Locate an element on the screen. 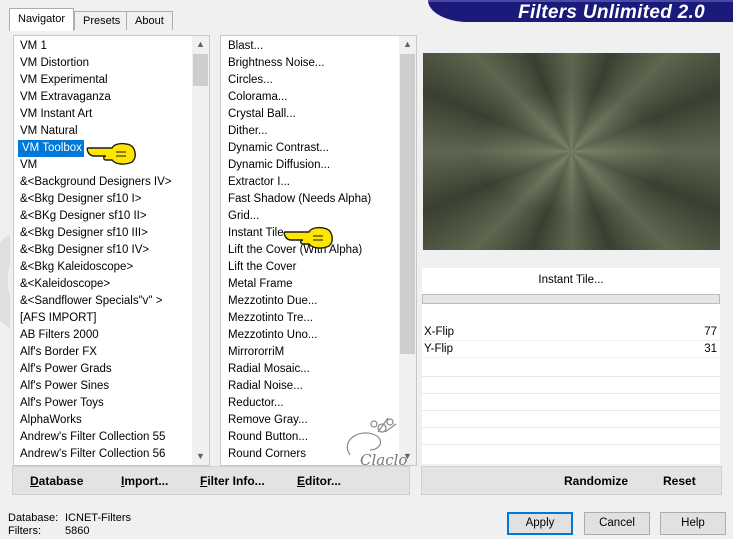 This screenshot has height=539, width=733. progress-bar is located at coordinates (571, 299).